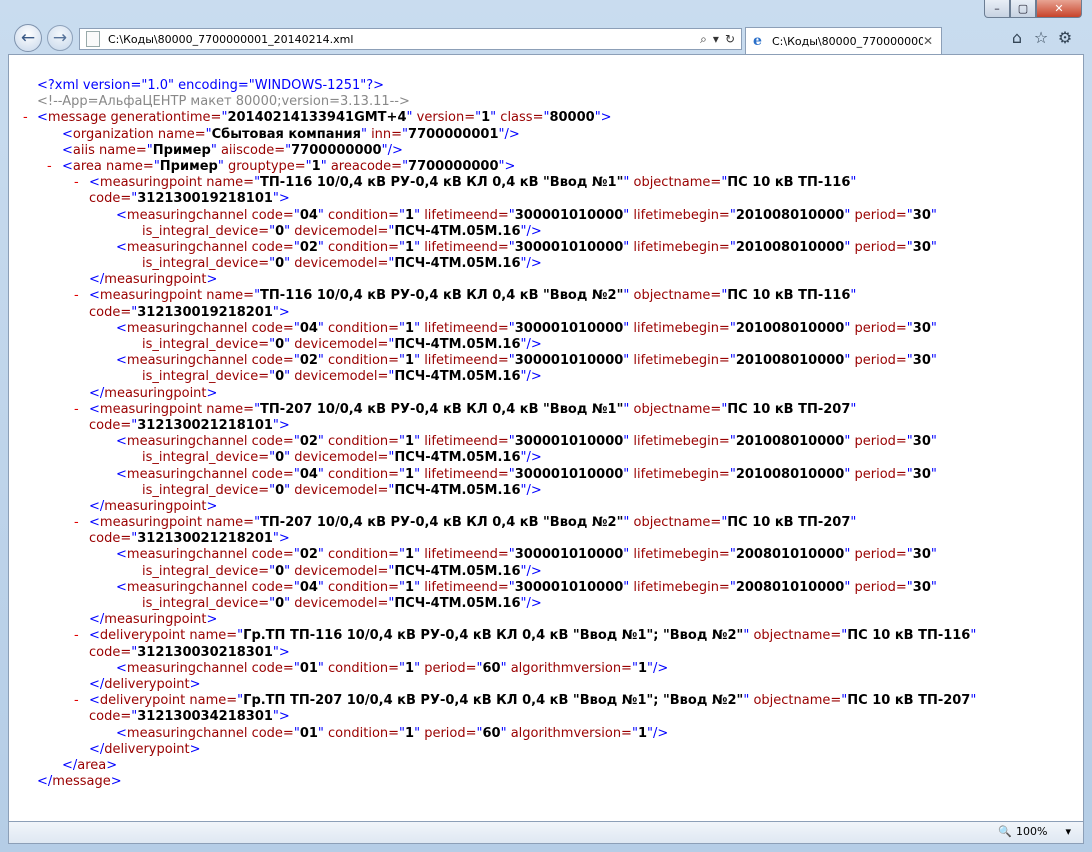 Image resolution: width=1092 pixels, height=852 pixels. I want to click on forward-button: →, so click(60, 38).